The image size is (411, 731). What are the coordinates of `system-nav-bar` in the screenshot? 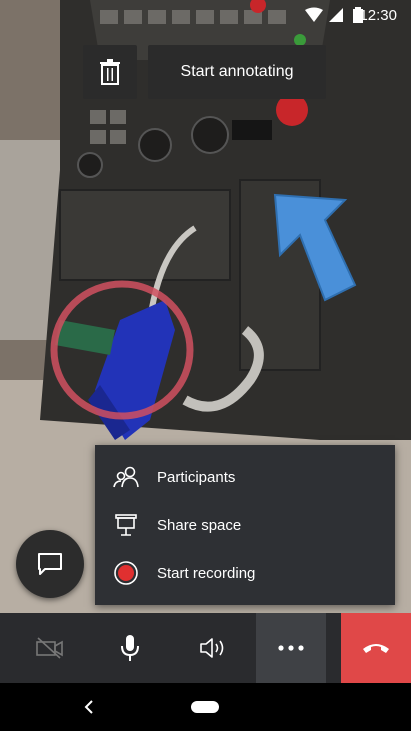 It's located at (205, 707).